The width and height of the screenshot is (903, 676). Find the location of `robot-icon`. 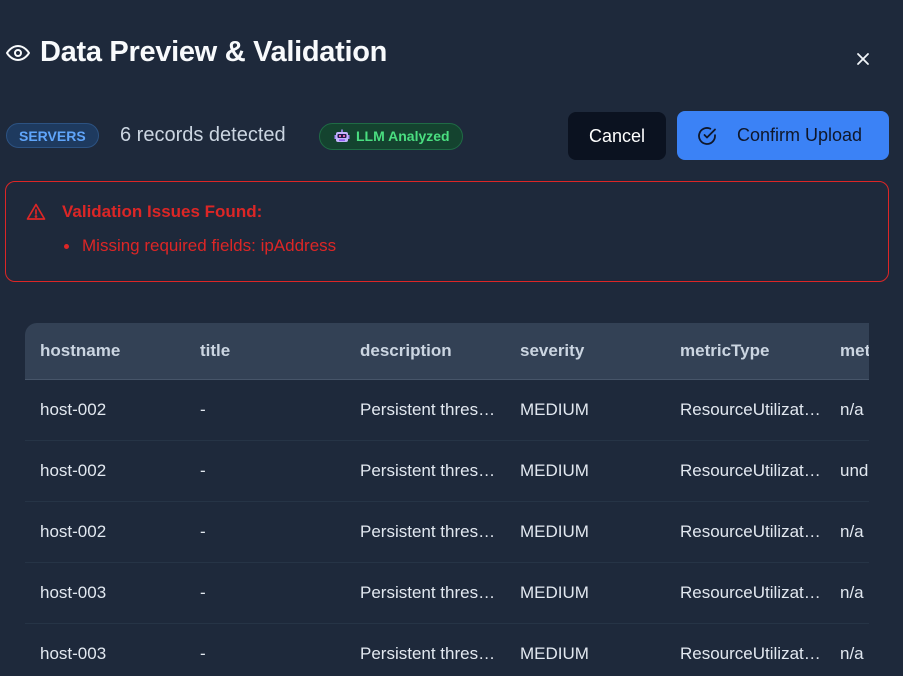

robot-icon is located at coordinates (342, 137).